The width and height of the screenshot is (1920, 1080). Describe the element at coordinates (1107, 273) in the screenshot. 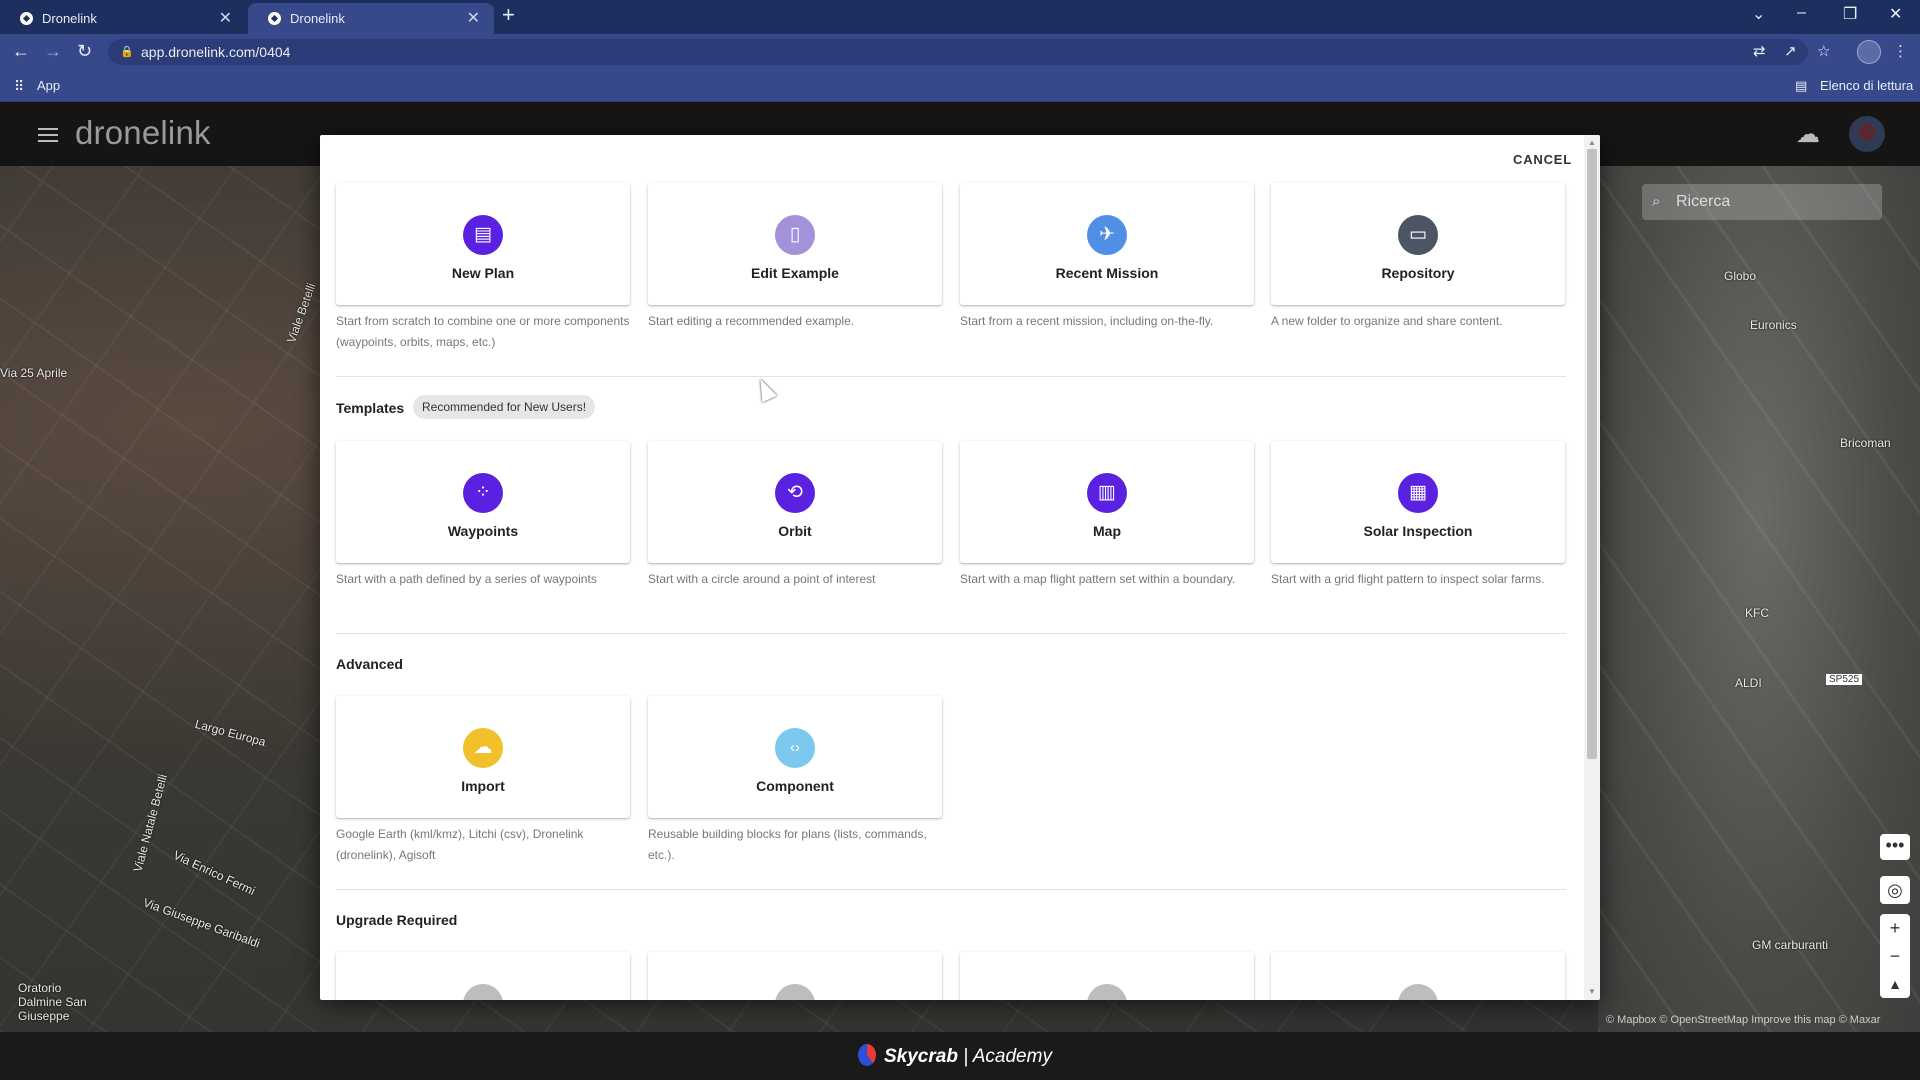

I see `card-title: Recent Mission` at that location.